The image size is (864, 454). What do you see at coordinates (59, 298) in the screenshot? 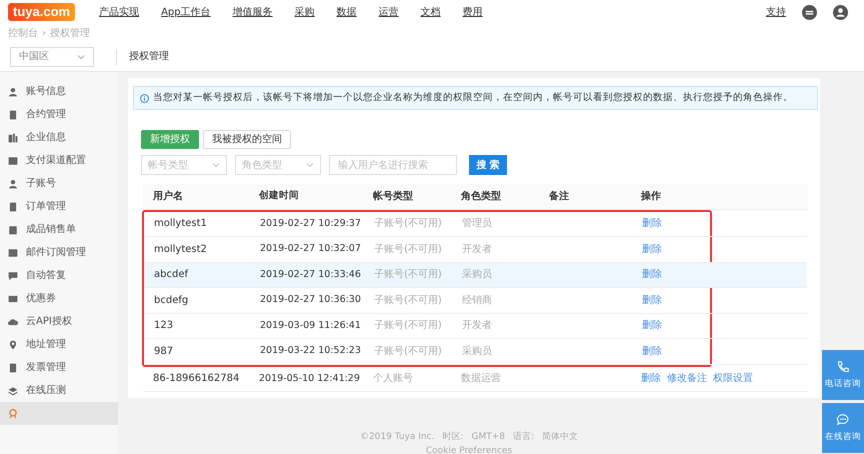
I see `sidebar-item: 优惠券` at bounding box center [59, 298].